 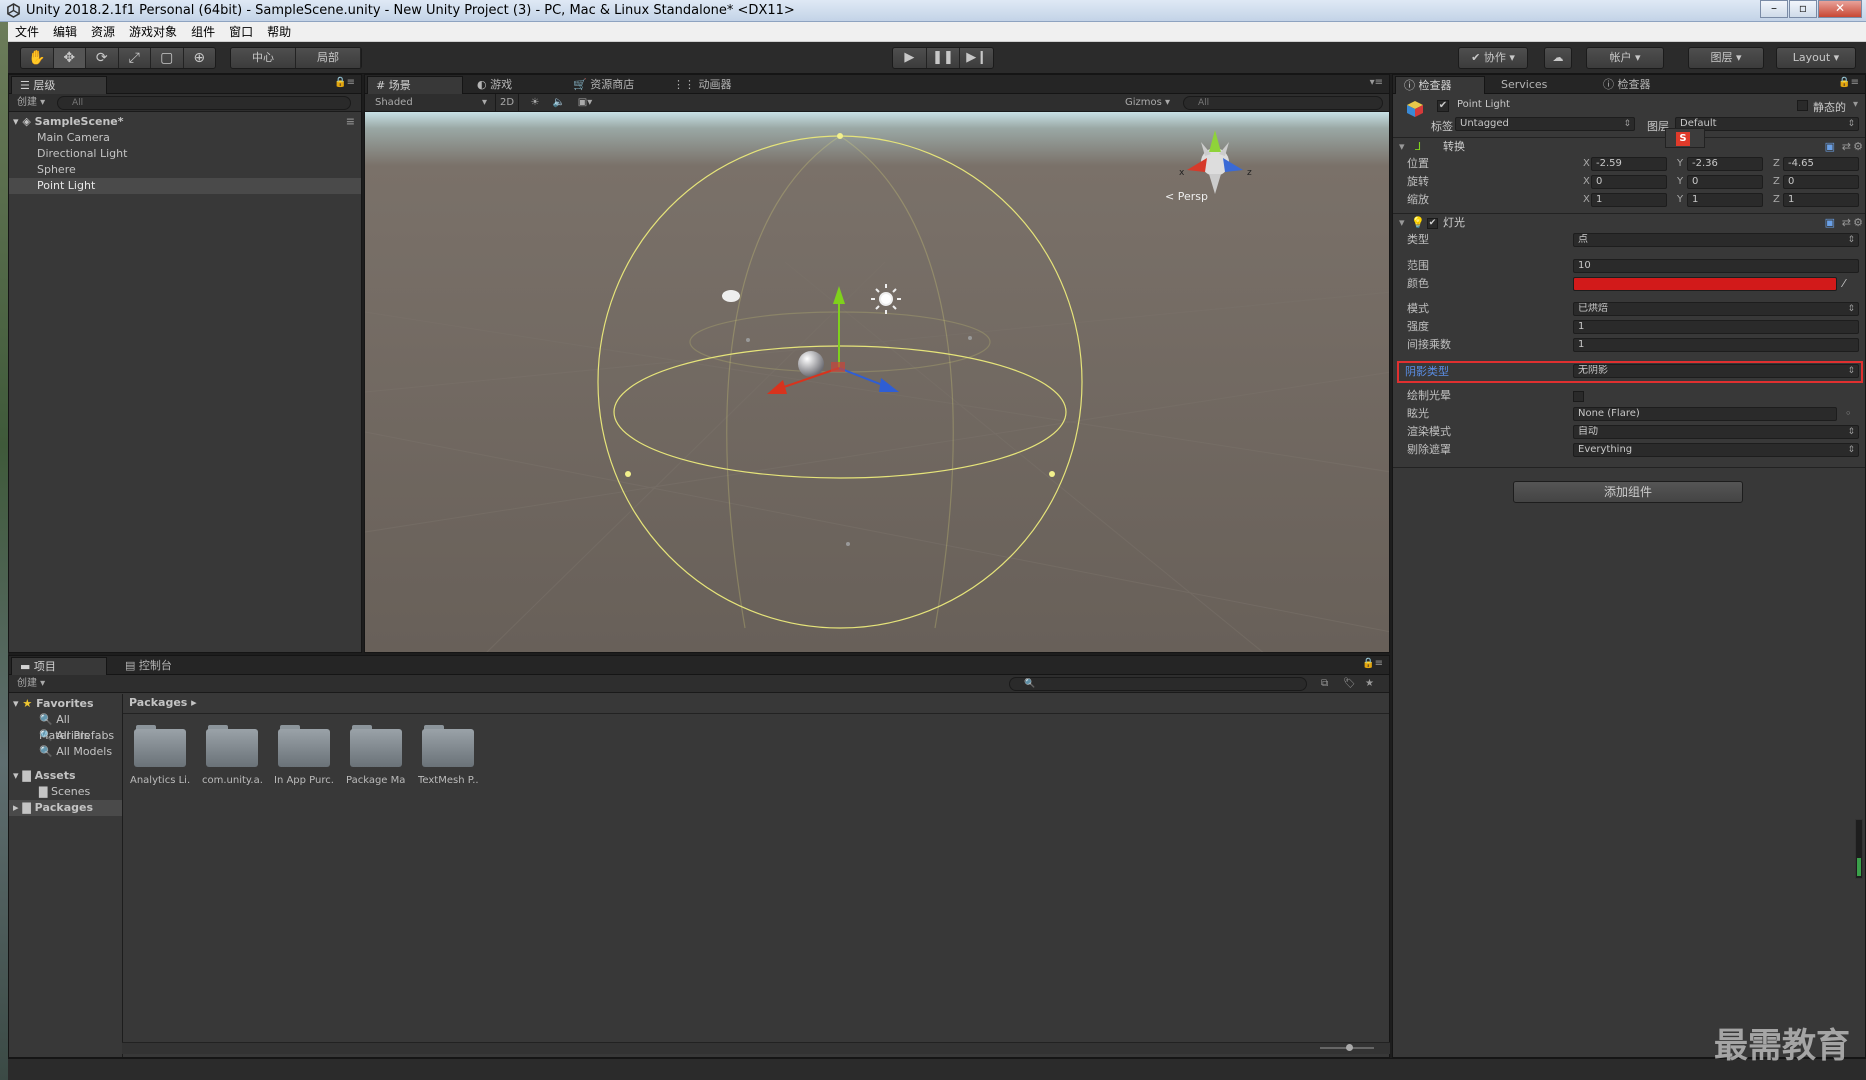 I want to click on menu-edit: 编辑, so click(x=65, y=31).